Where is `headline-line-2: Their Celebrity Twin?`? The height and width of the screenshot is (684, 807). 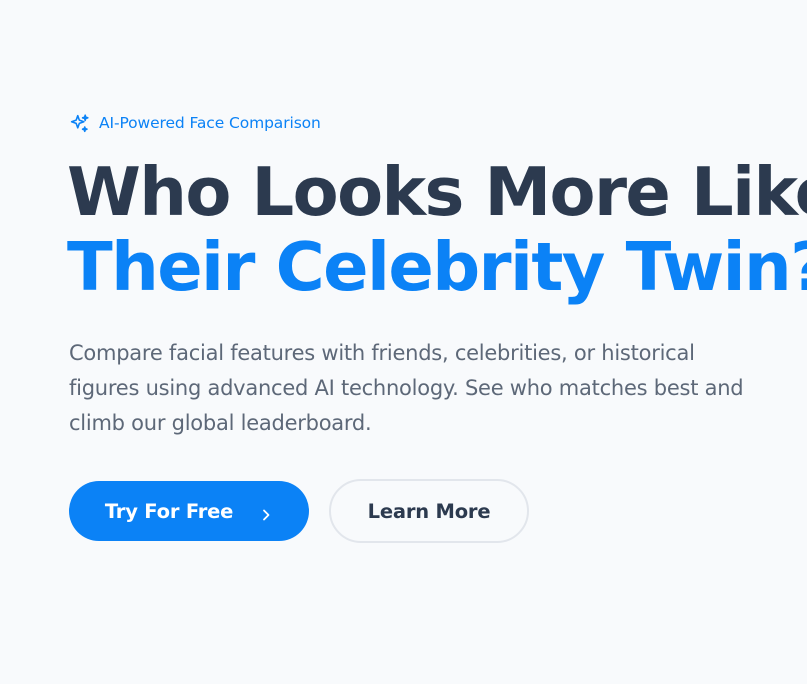 headline-line-2: Their Celebrity Twin? is located at coordinates (437, 267).